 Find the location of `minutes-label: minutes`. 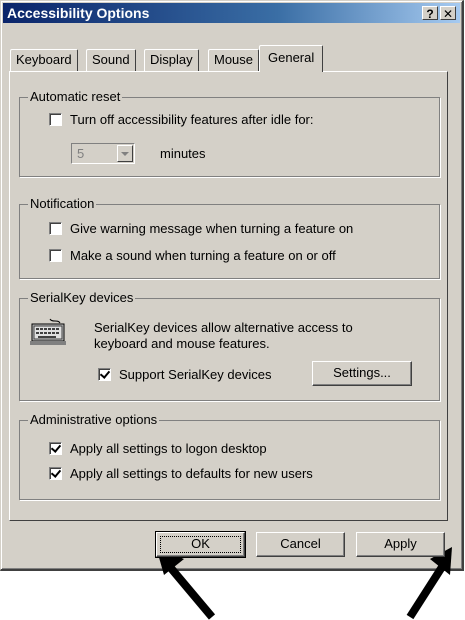

minutes-label: minutes is located at coordinates (183, 153).